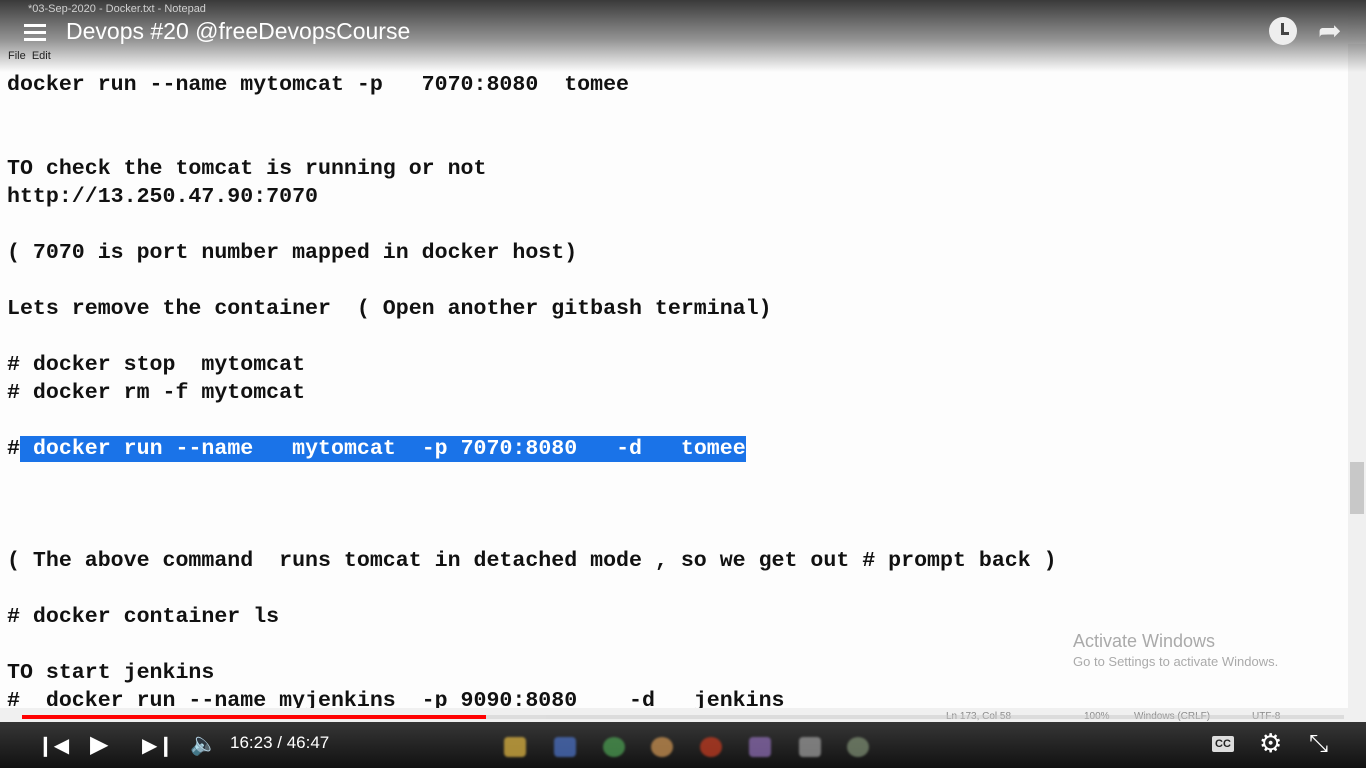 The image size is (1366, 768). Describe the element at coordinates (99, 744) in the screenshot. I see `play-icon: ▶` at that location.